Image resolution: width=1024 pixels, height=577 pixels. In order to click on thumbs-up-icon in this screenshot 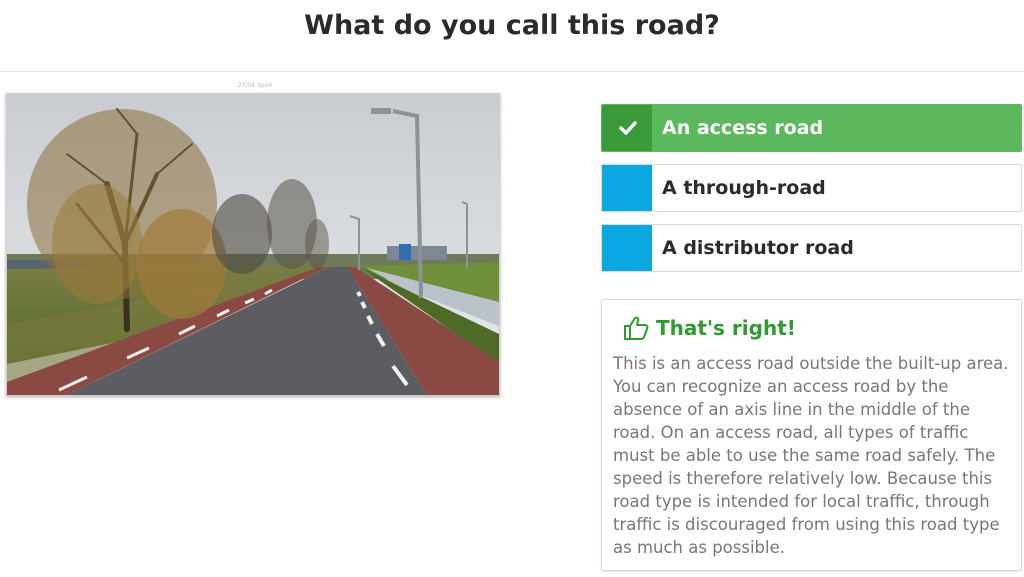, I will do `click(636, 328)`.